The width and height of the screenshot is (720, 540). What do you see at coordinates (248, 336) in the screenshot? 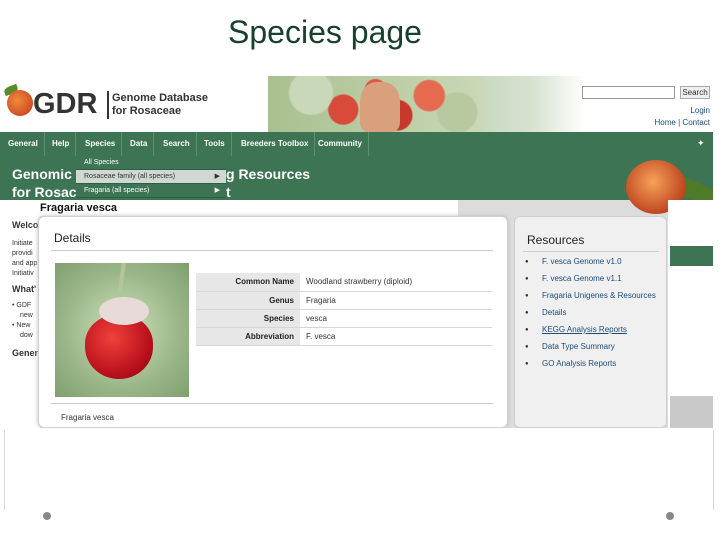
I see `row-key: Abbreviation` at bounding box center [248, 336].